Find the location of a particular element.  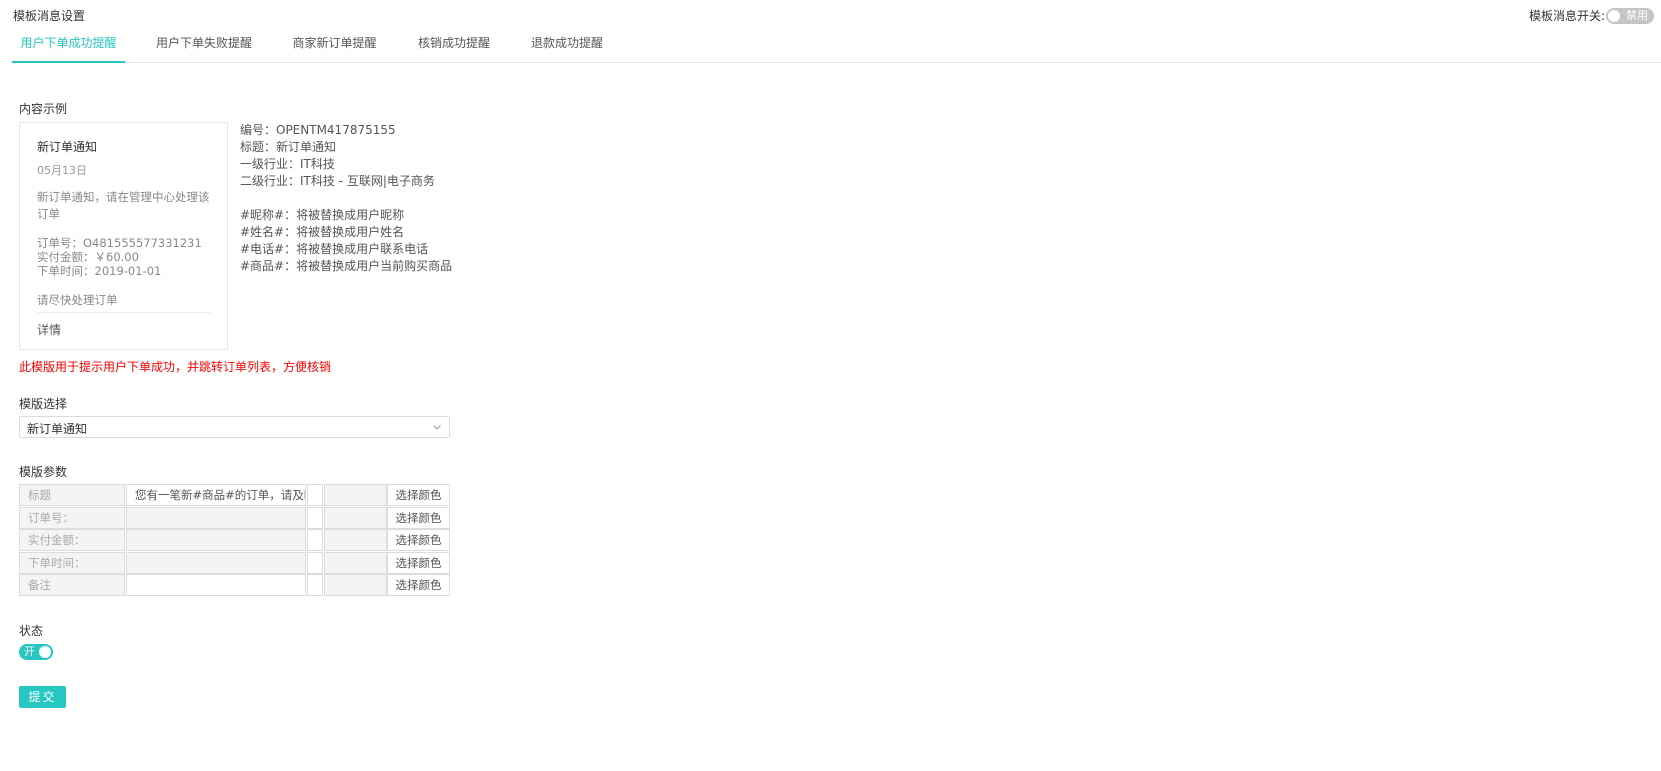

tab-verify-success: 核销成功提醒 is located at coordinates (454, 45).